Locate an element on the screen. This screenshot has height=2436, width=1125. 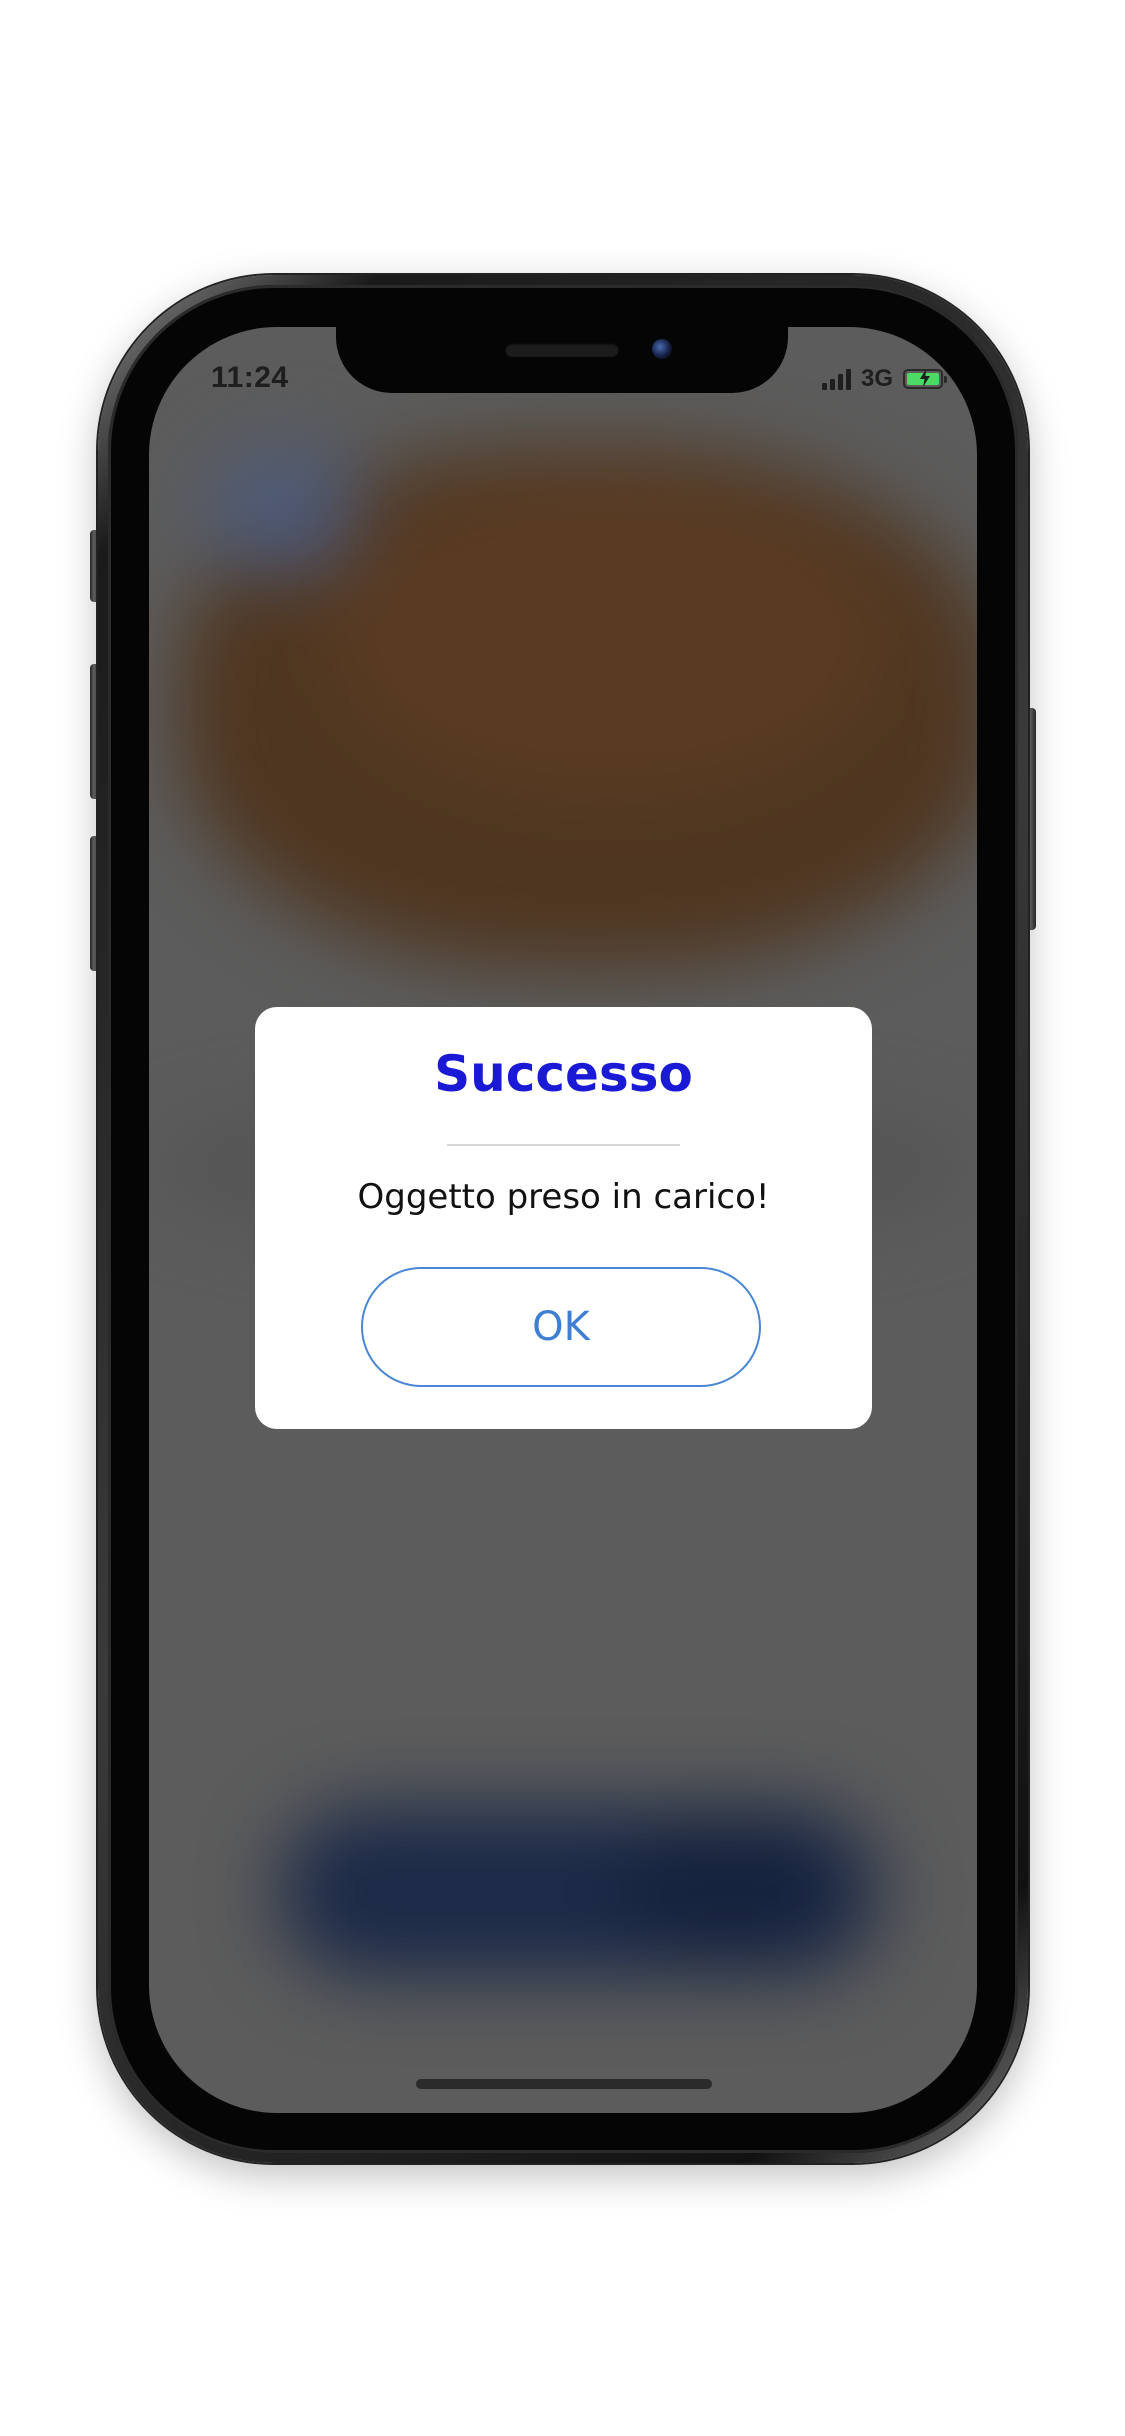
status-indicators: 3G is located at coordinates (884, 379).